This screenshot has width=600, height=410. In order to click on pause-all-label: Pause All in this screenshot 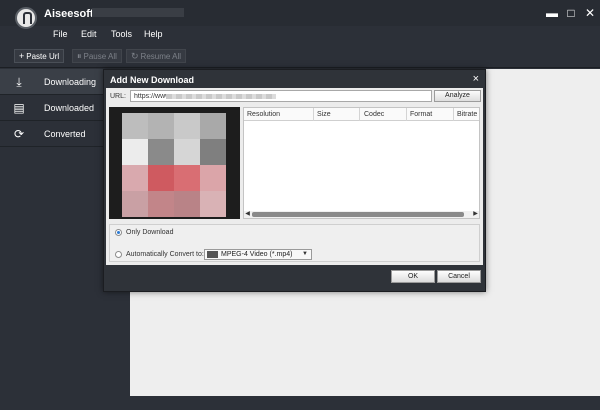, I will do `click(100, 56)`.